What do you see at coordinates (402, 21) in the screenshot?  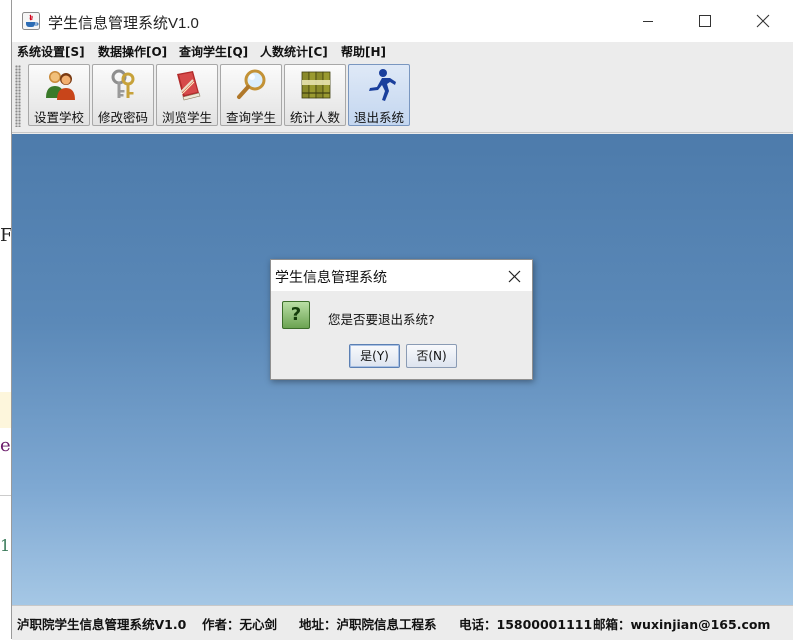 I see `title-bar: 学生信息管理系统V1.0` at bounding box center [402, 21].